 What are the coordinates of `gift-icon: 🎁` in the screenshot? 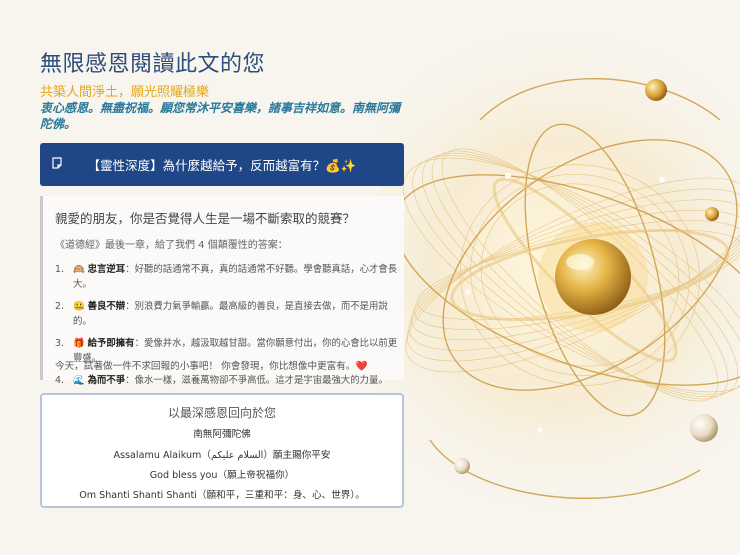 It's located at (79, 343).